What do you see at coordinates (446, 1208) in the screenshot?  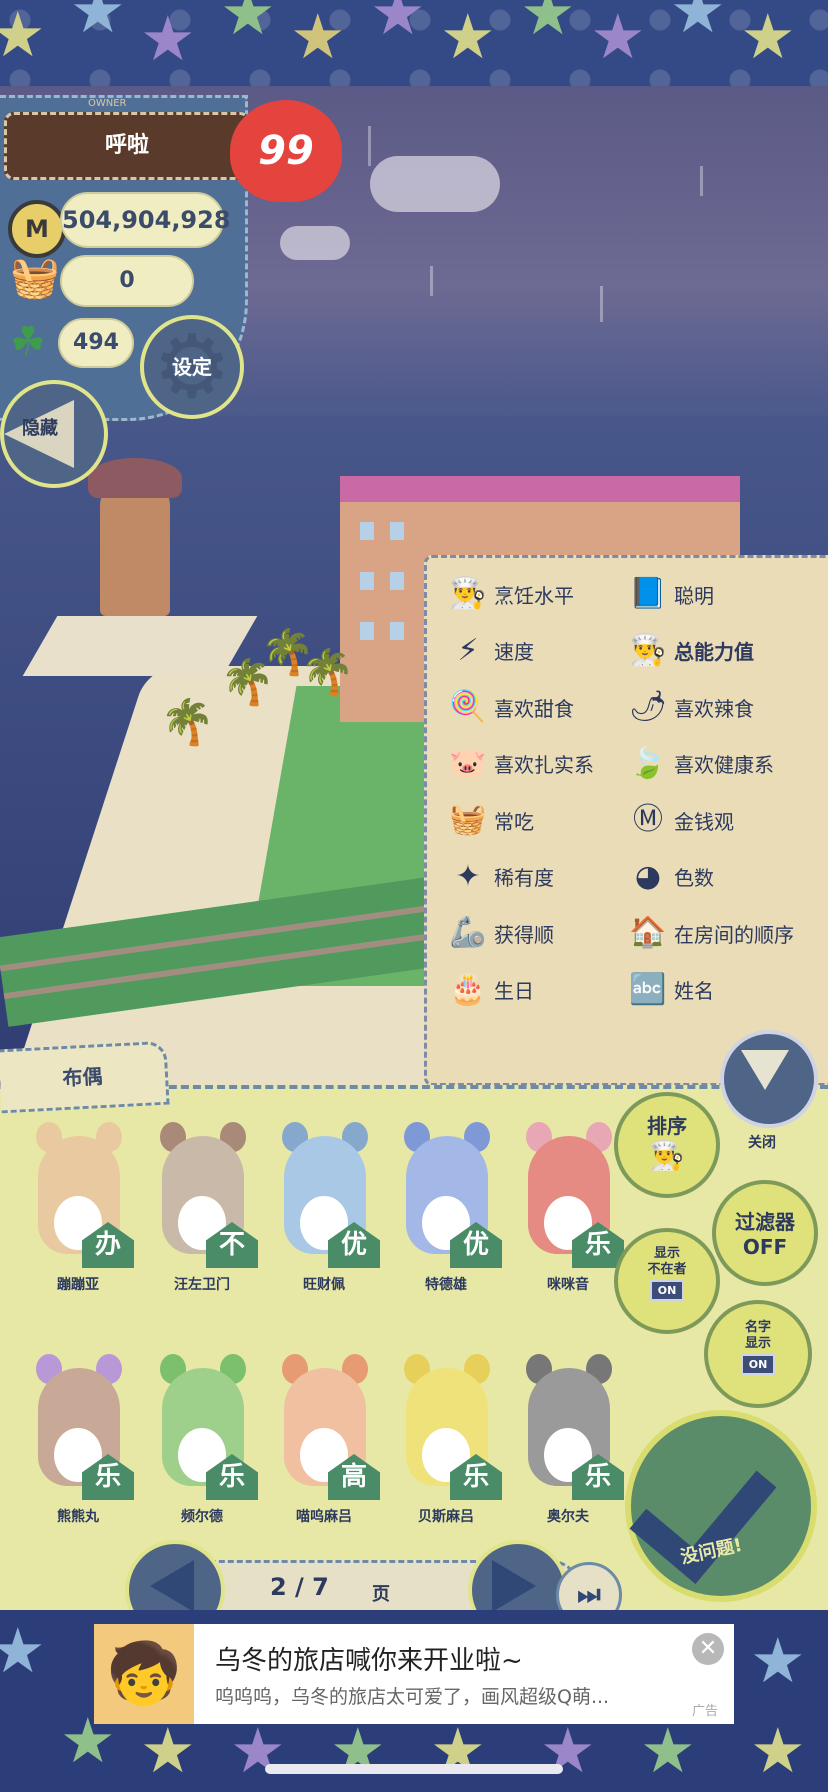 I see `doll-card: 优特德雄` at bounding box center [446, 1208].